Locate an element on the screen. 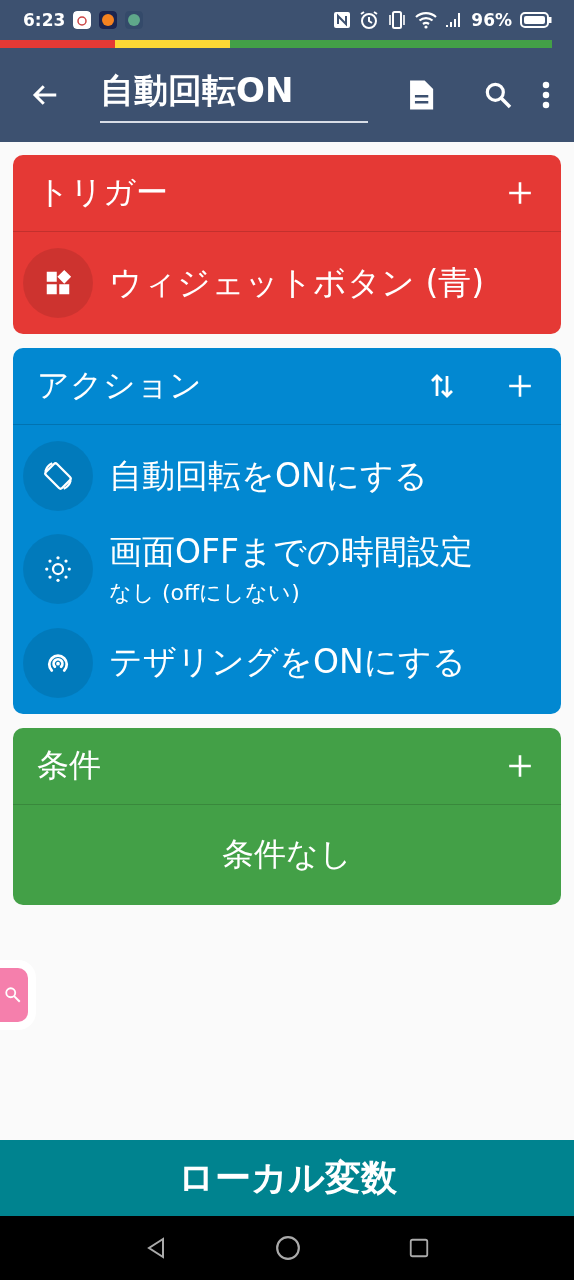  home-nav-icon is located at coordinates (288, 1248).